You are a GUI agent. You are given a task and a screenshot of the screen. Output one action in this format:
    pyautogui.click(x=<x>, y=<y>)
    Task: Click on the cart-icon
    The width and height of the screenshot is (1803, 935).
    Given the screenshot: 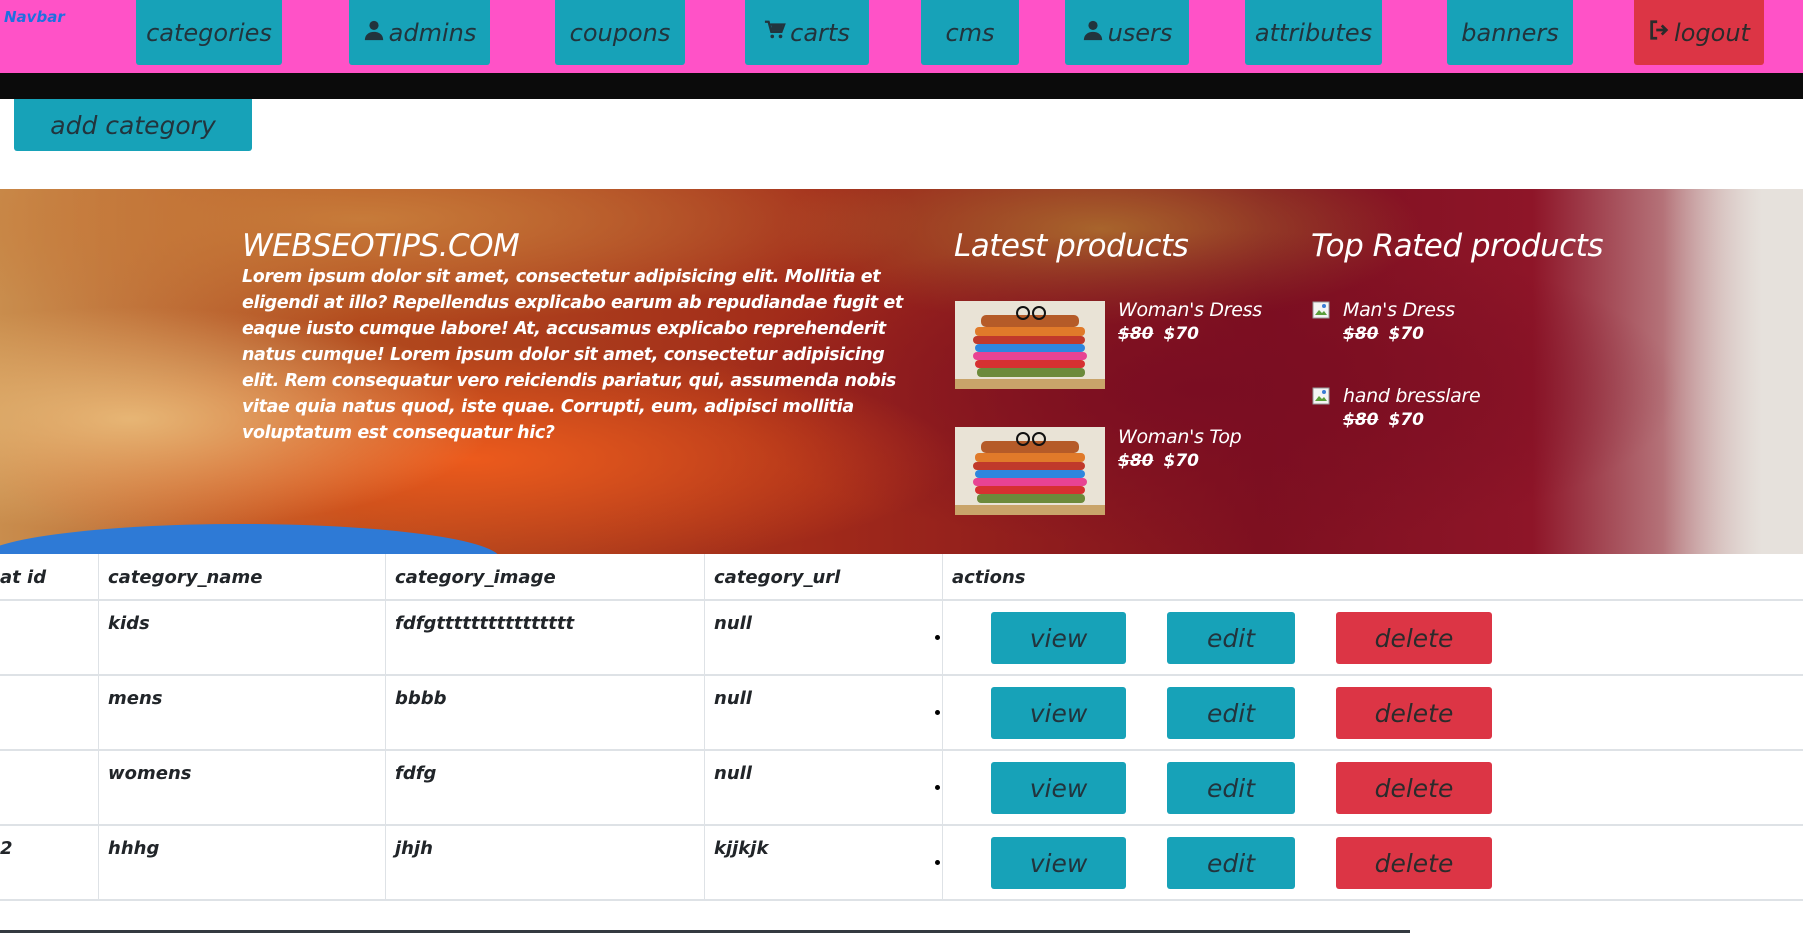 What is the action you would take?
    pyautogui.click(x=775, y=33)
    